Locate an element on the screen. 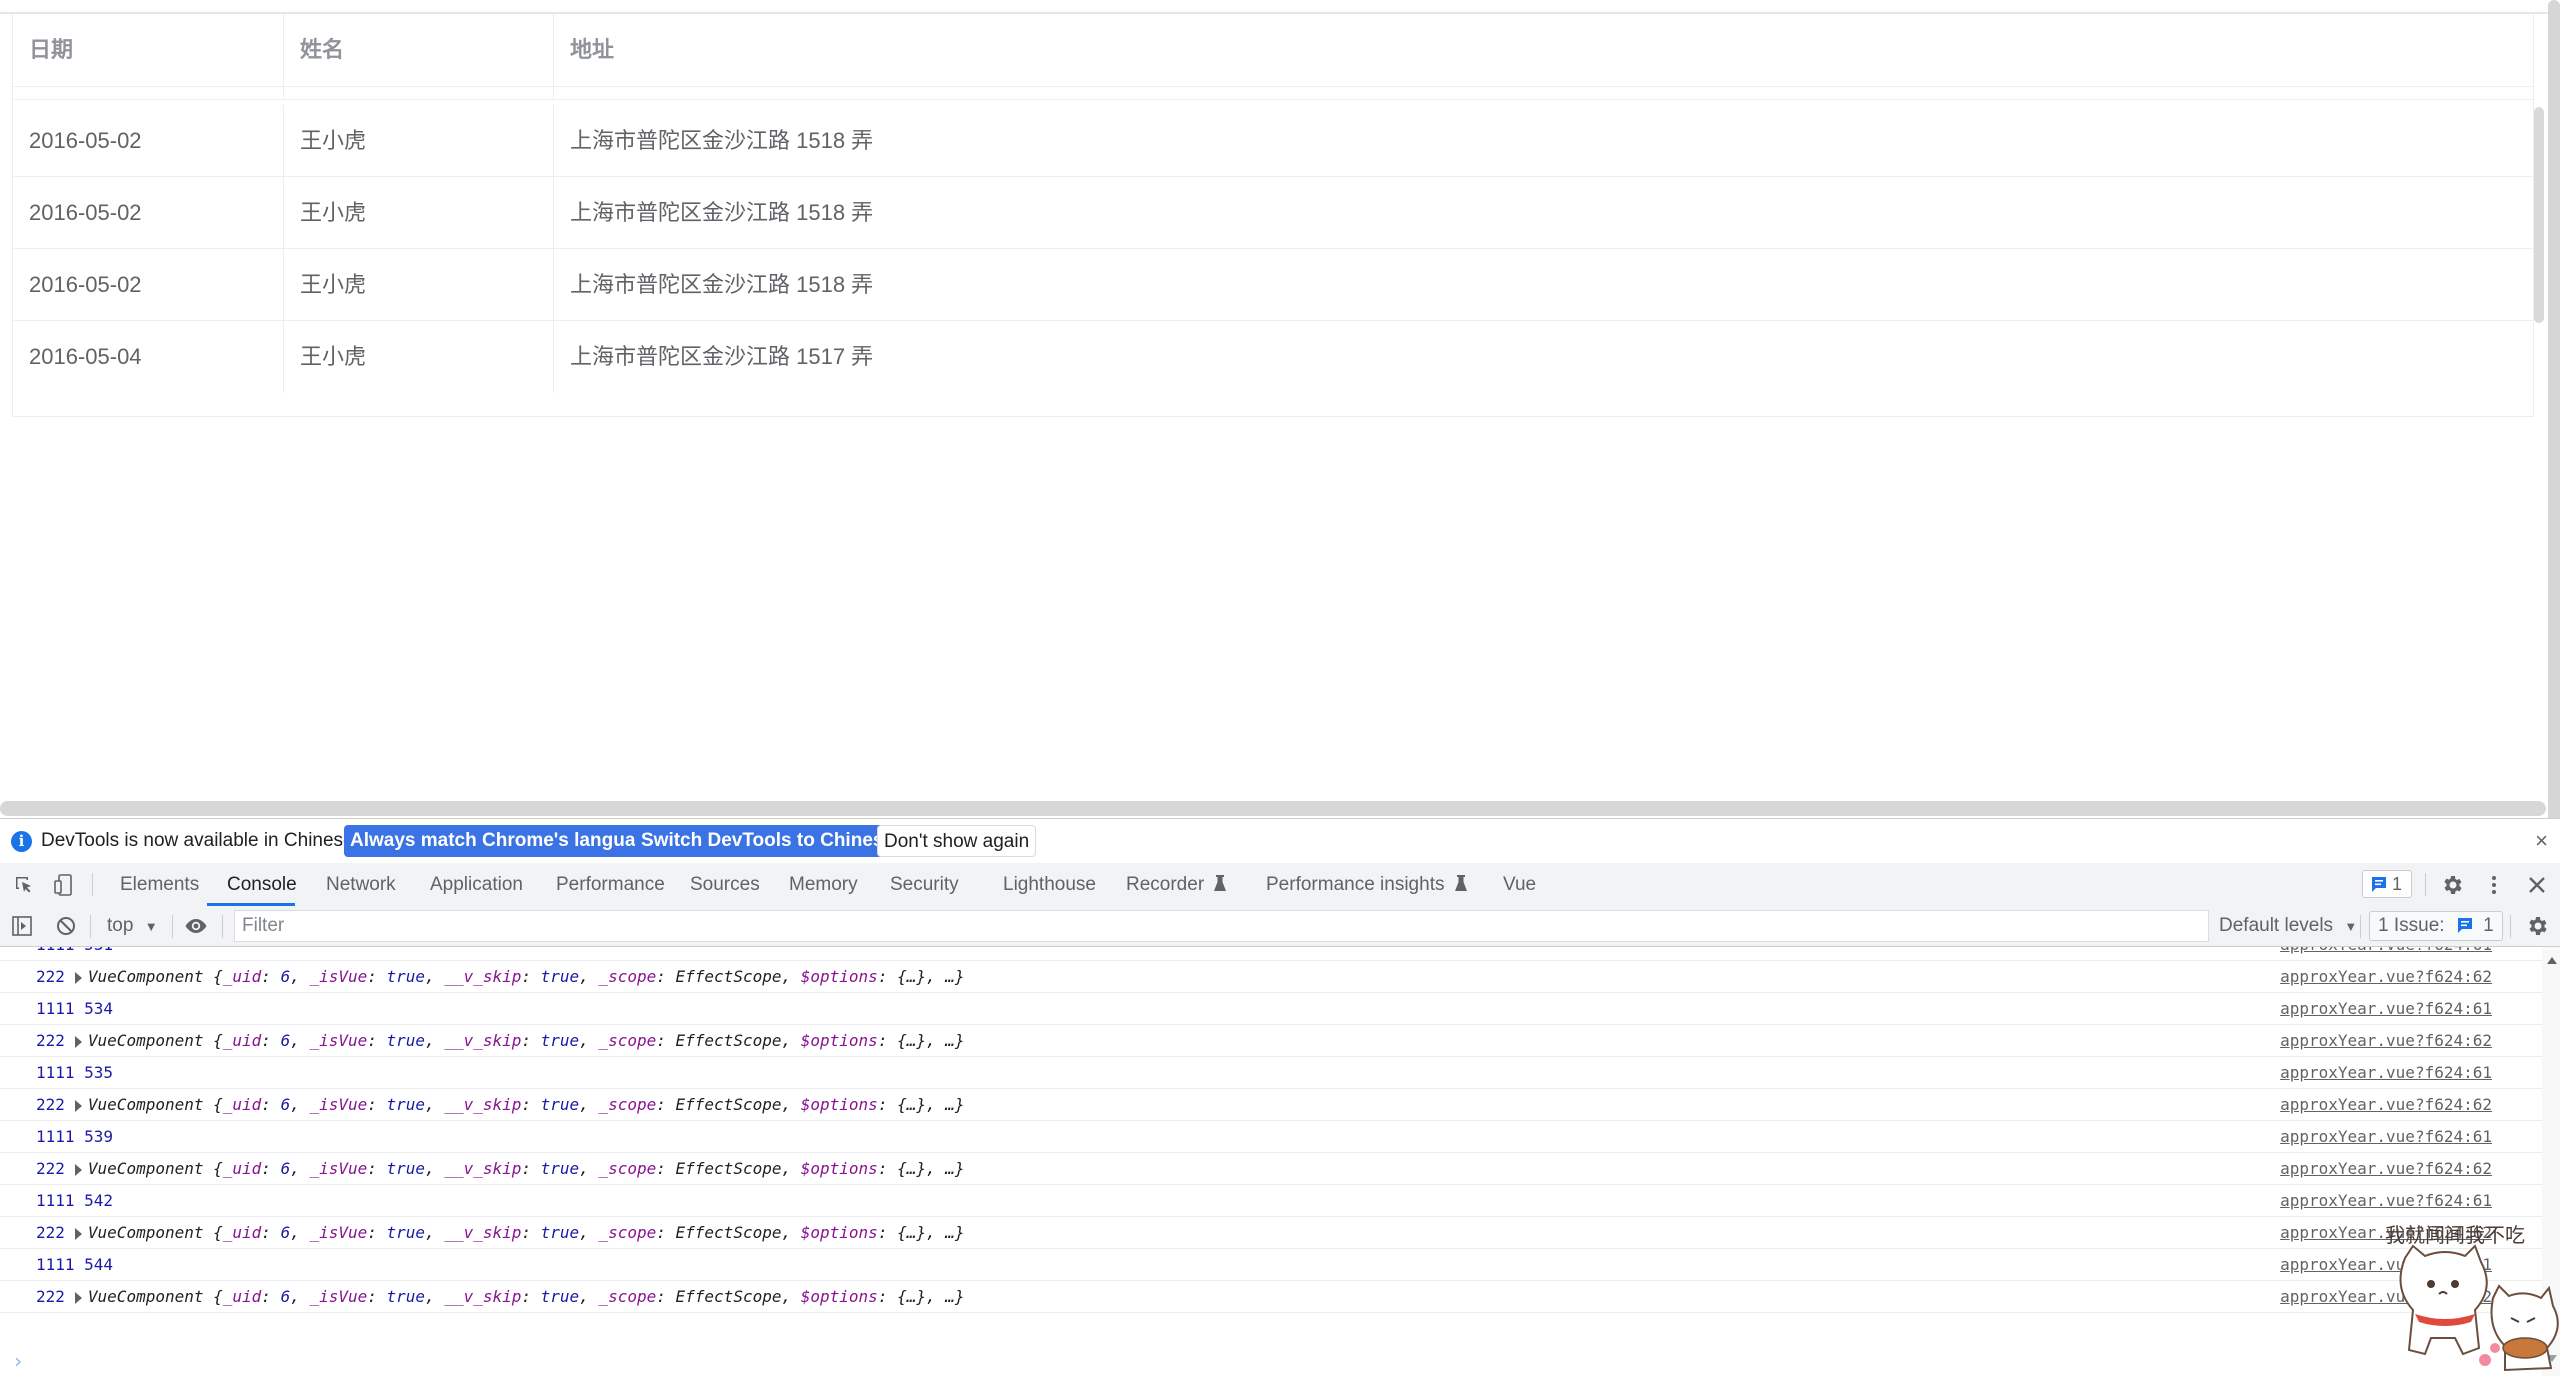 This screenshot has width=2560, height=1376. header-name: 姓名 is located at coordinates (419, 50).